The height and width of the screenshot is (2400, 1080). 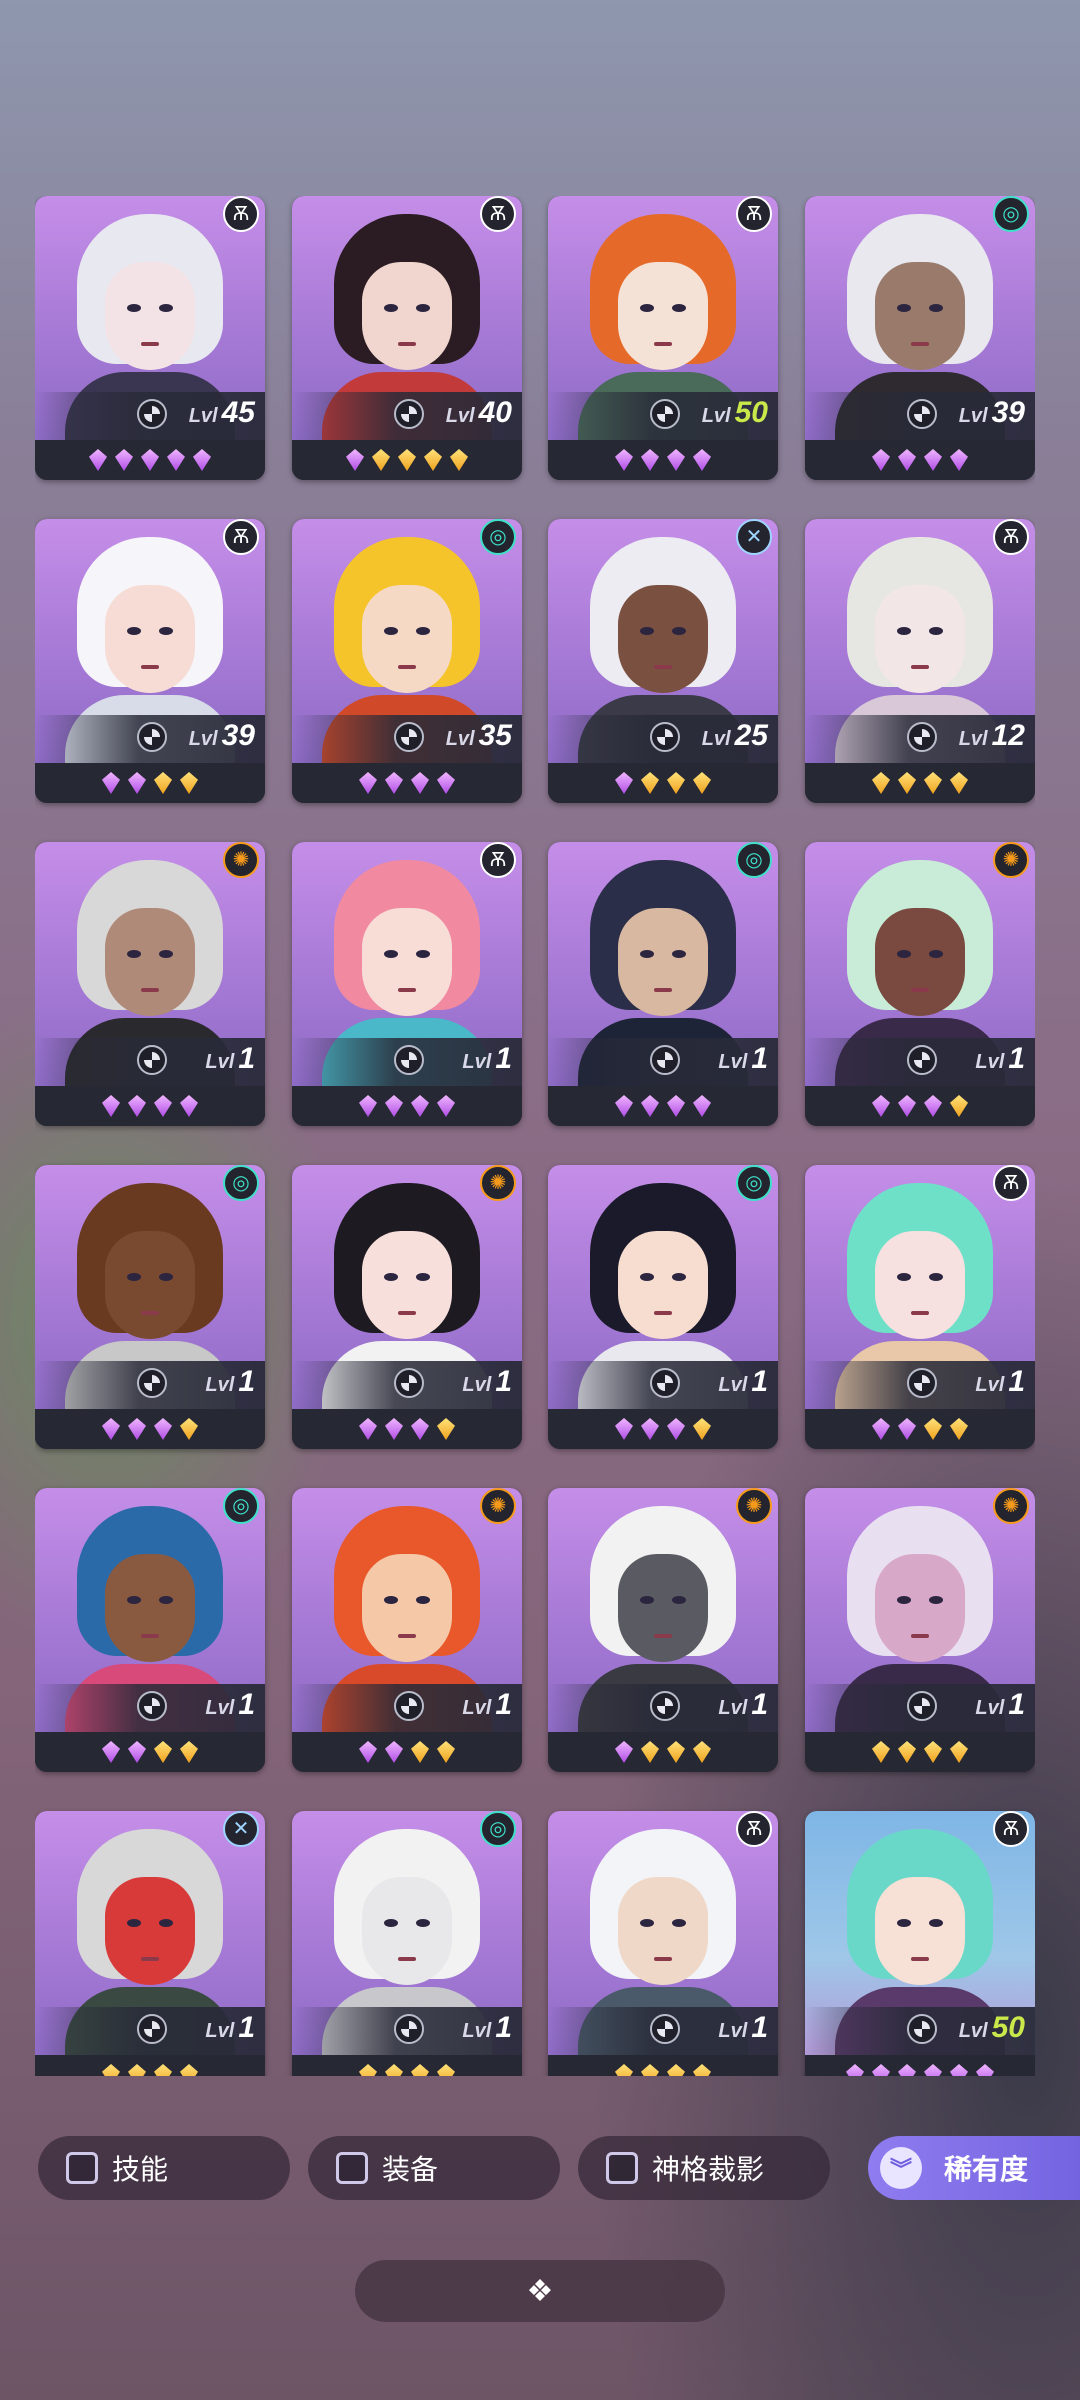 What do you see at coordinates (407, 338) in the screenshot?
I see `hero-card: Lvl 40 Ѫ` at bounding box center [407, 338].